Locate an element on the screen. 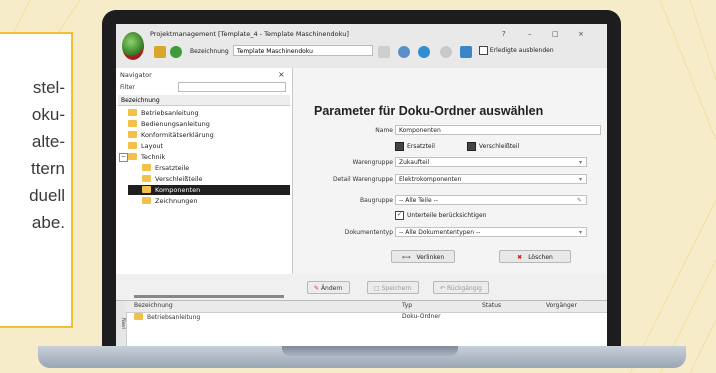 This screenshot has height=373, width=716. bottom-toolbar: ✎ Ändern □ Speichern ↶ Rückgängig is located at coordinates (450, 287).